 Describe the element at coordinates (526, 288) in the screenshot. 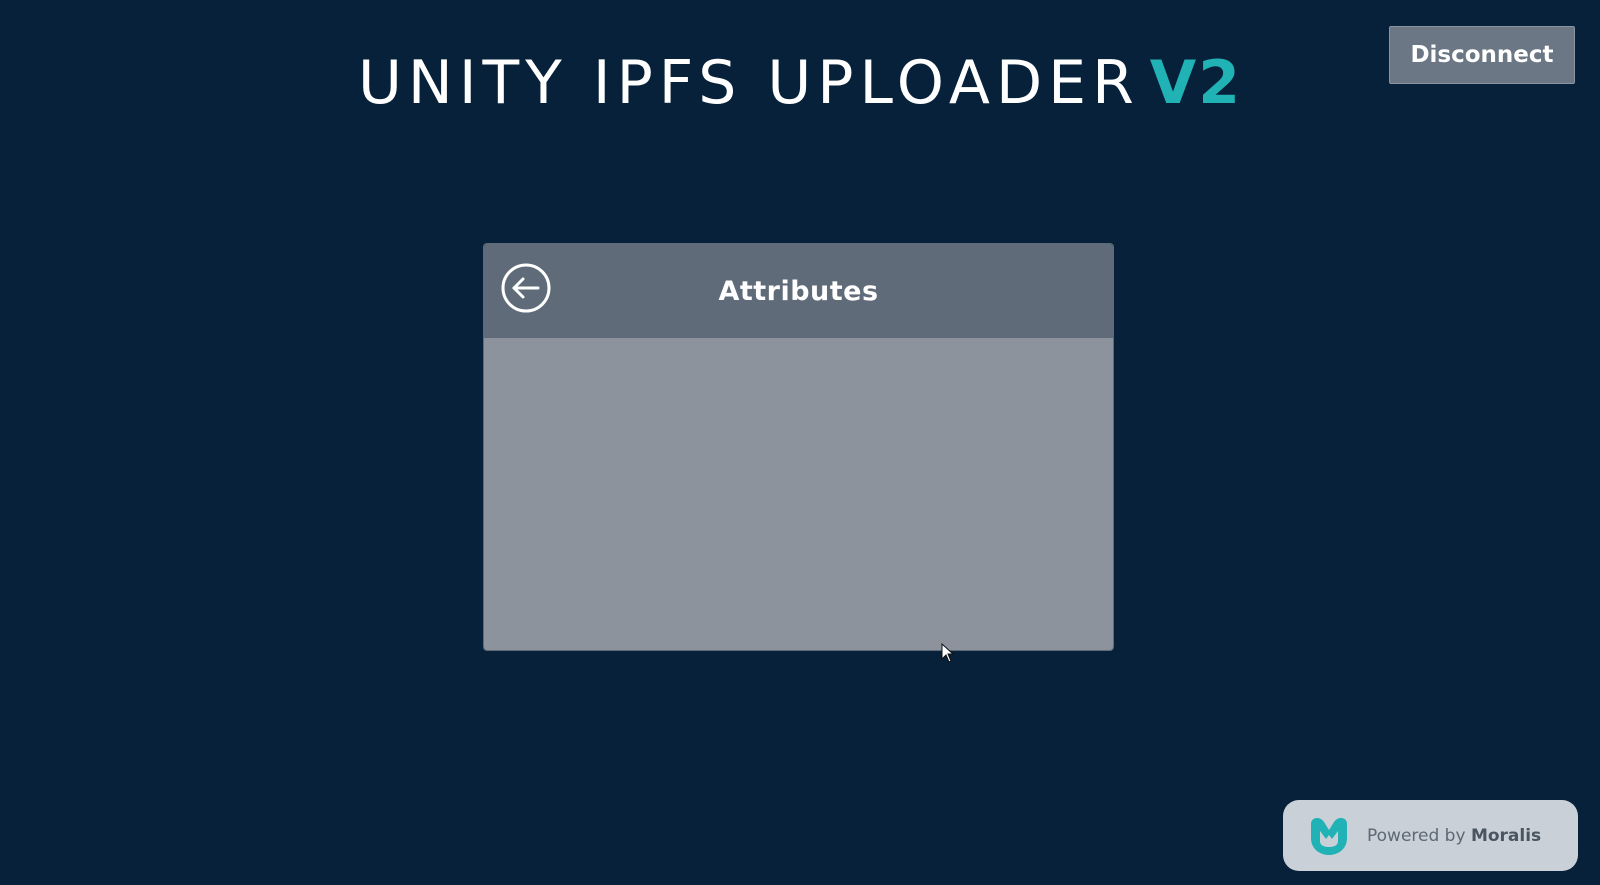

I see `back-arrow-icon` at that location.